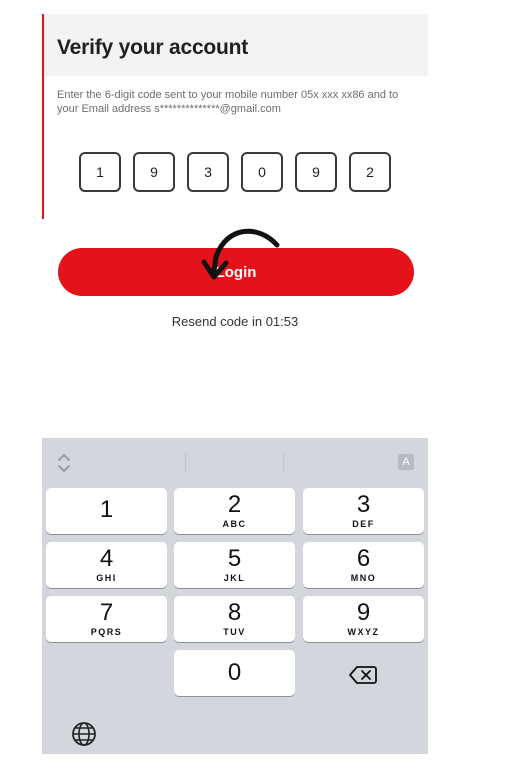  I want to click on otp-digit-4: 0, so click(262, 172).